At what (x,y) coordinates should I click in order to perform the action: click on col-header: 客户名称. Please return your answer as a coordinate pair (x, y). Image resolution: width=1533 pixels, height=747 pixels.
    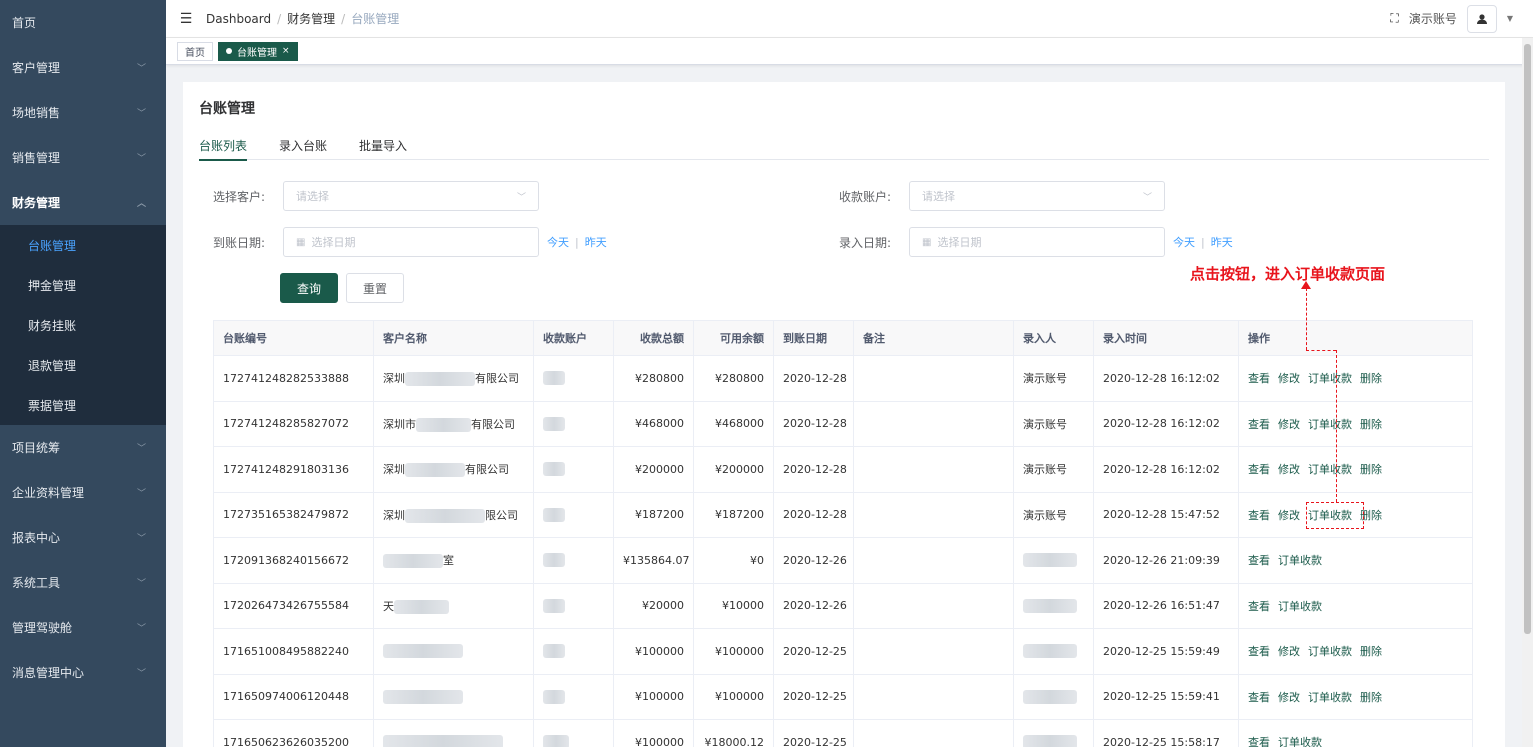
    Looking at the image, I should click on (453, 338).